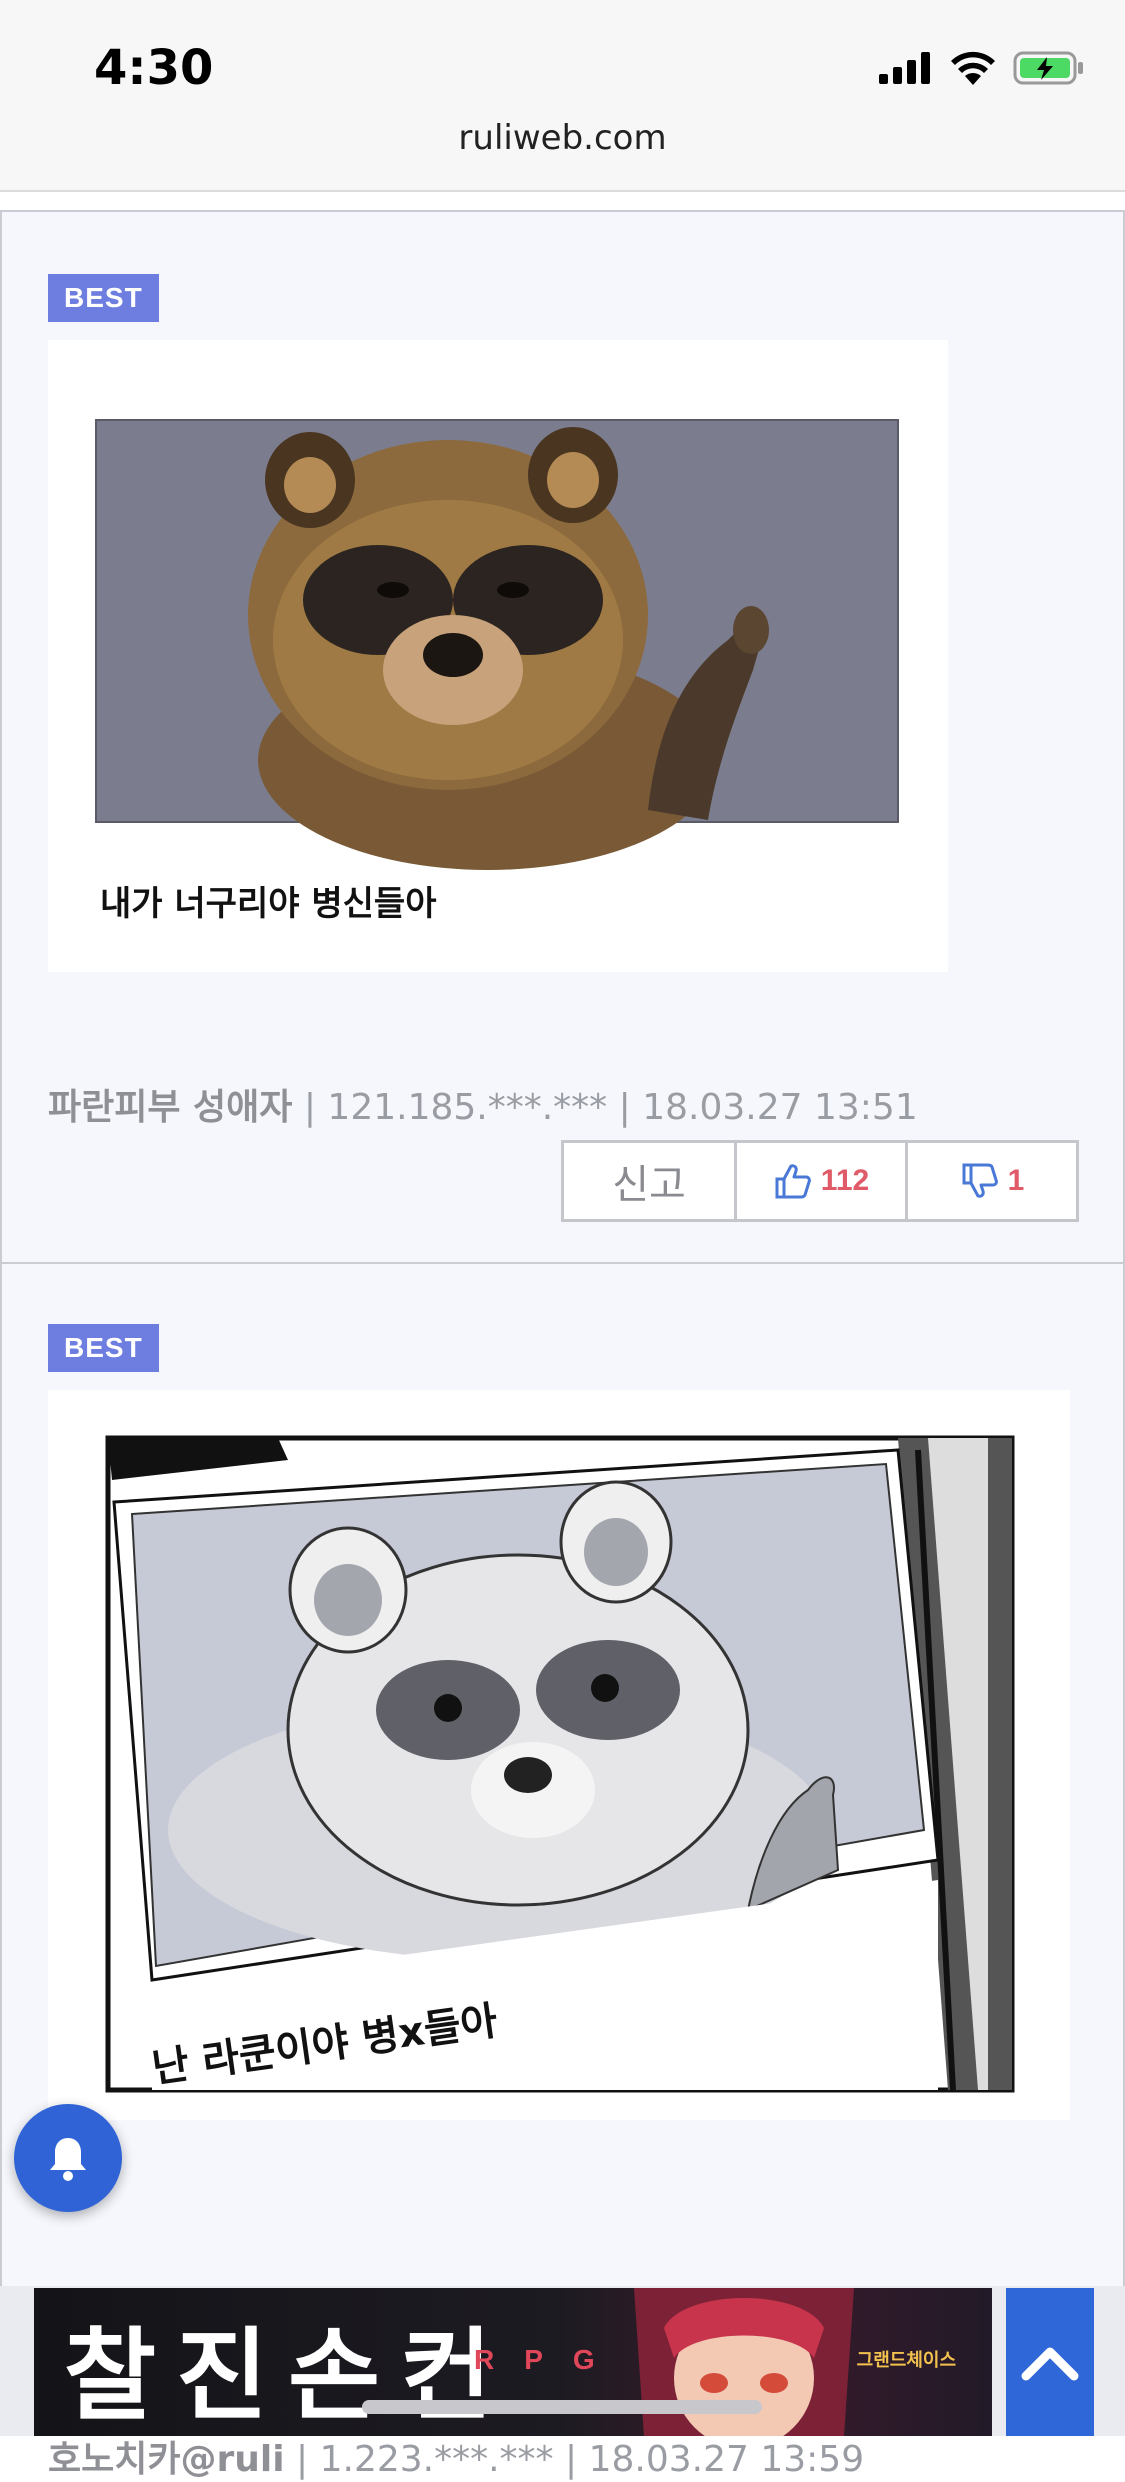 The width and height of the screenshot is (1125, 2482). Describe the element at coordinates (845, 1180) in the screenshot. I see `like-count: 112` at that location.